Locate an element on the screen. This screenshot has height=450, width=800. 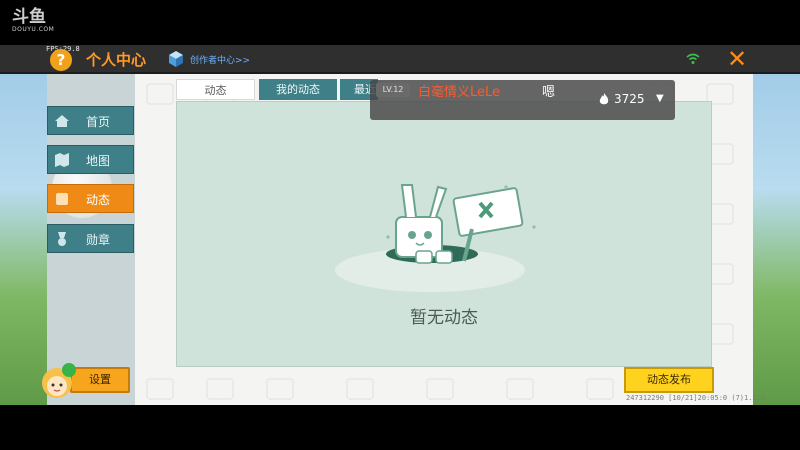
publish-feed-button: 动态发布 is located at coordinates (669, 380).